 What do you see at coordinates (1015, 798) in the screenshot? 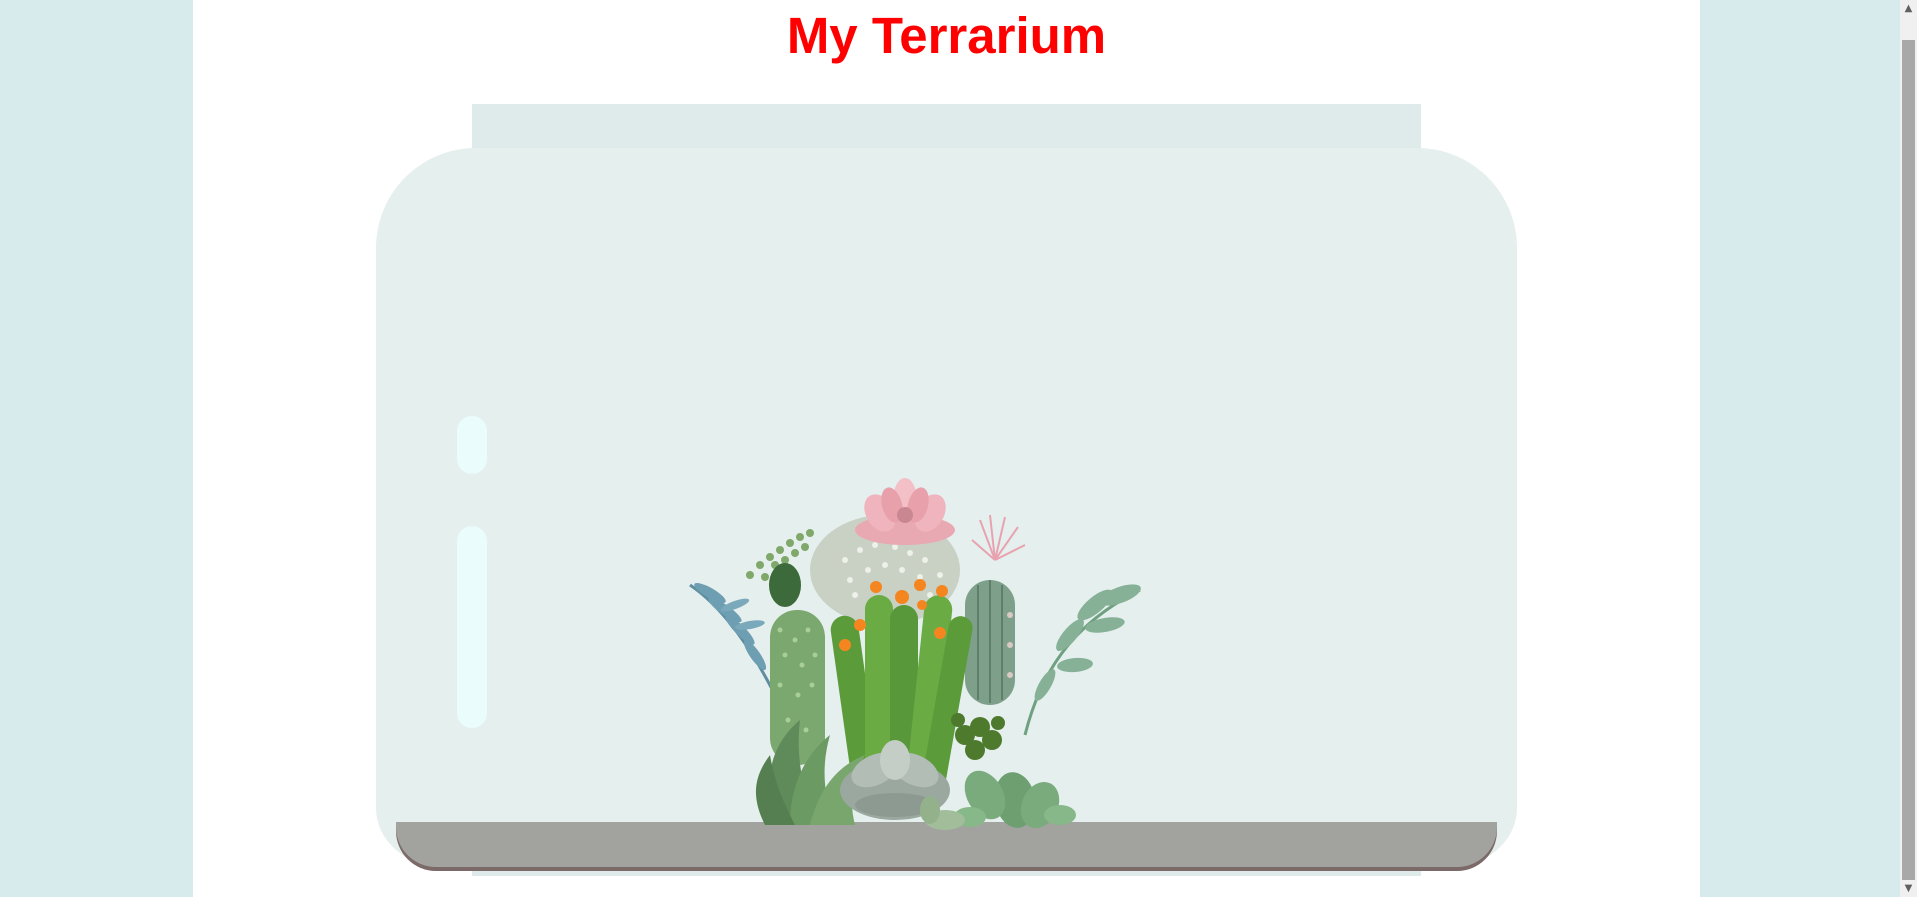
I see `green-rosette-succulent-plant` at bounding box center [1015, 798].